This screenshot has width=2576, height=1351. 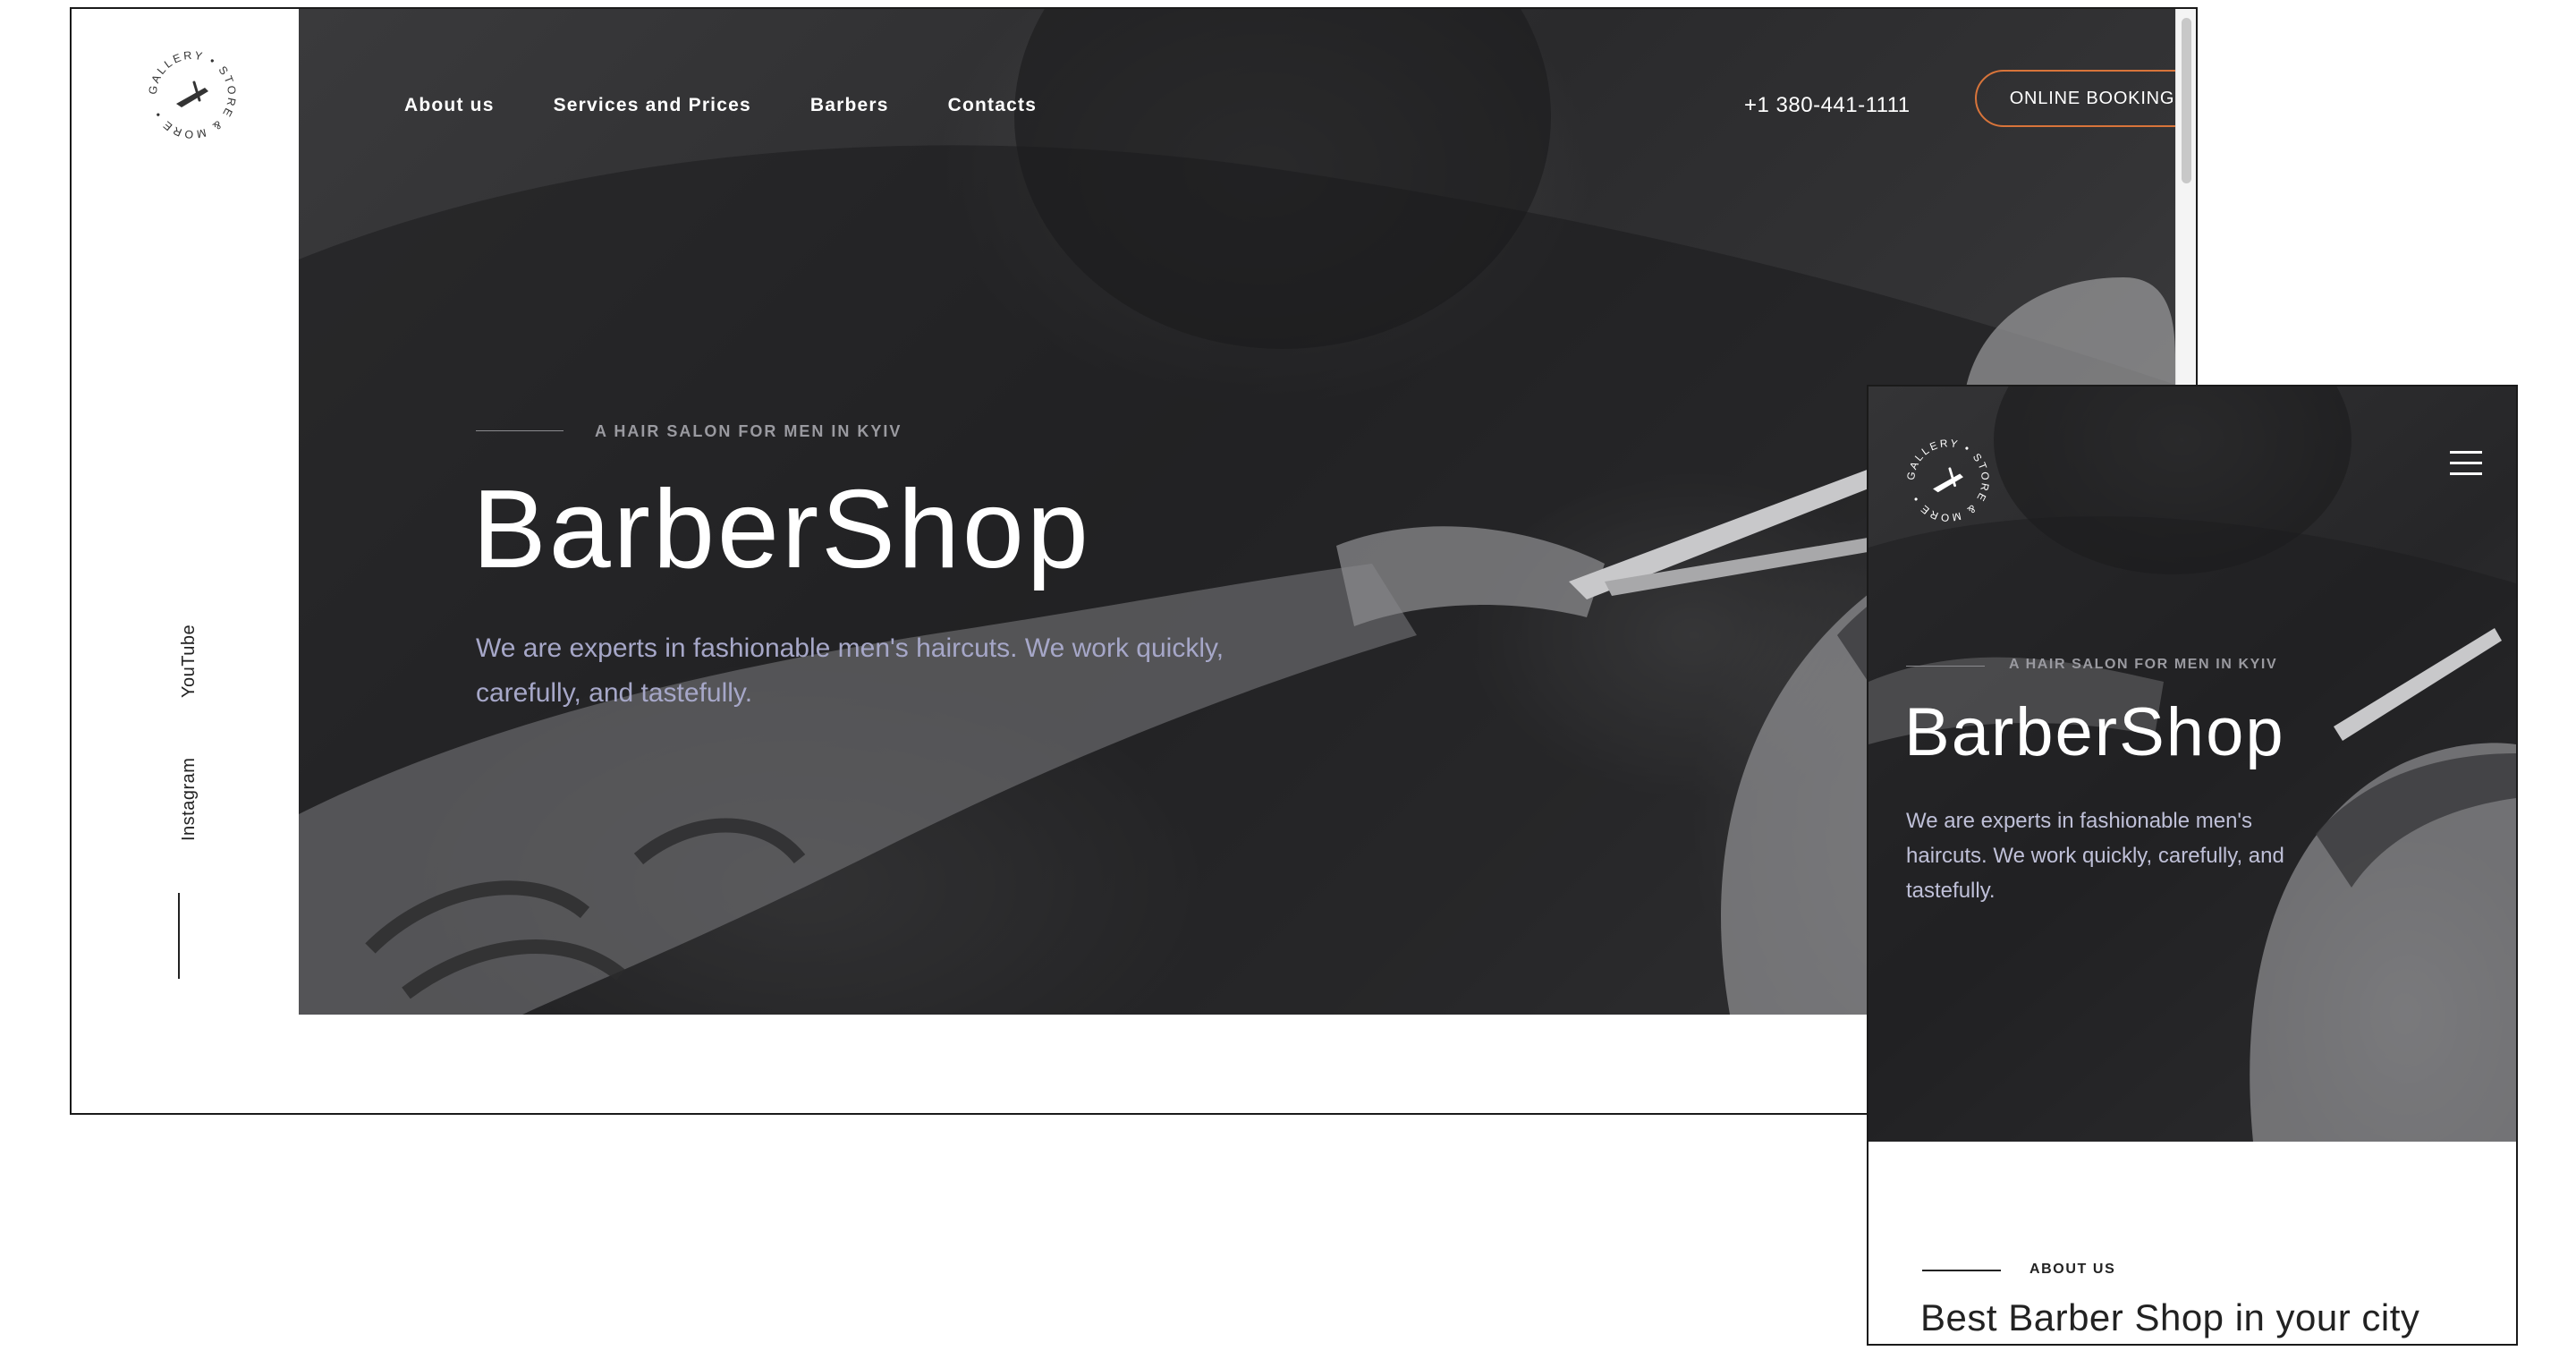 What do you see at coordinates (652, 105) in the screenshot?
I see `nav-item-services-and-prices: Services and Prices` at bounding box center [652, 105].